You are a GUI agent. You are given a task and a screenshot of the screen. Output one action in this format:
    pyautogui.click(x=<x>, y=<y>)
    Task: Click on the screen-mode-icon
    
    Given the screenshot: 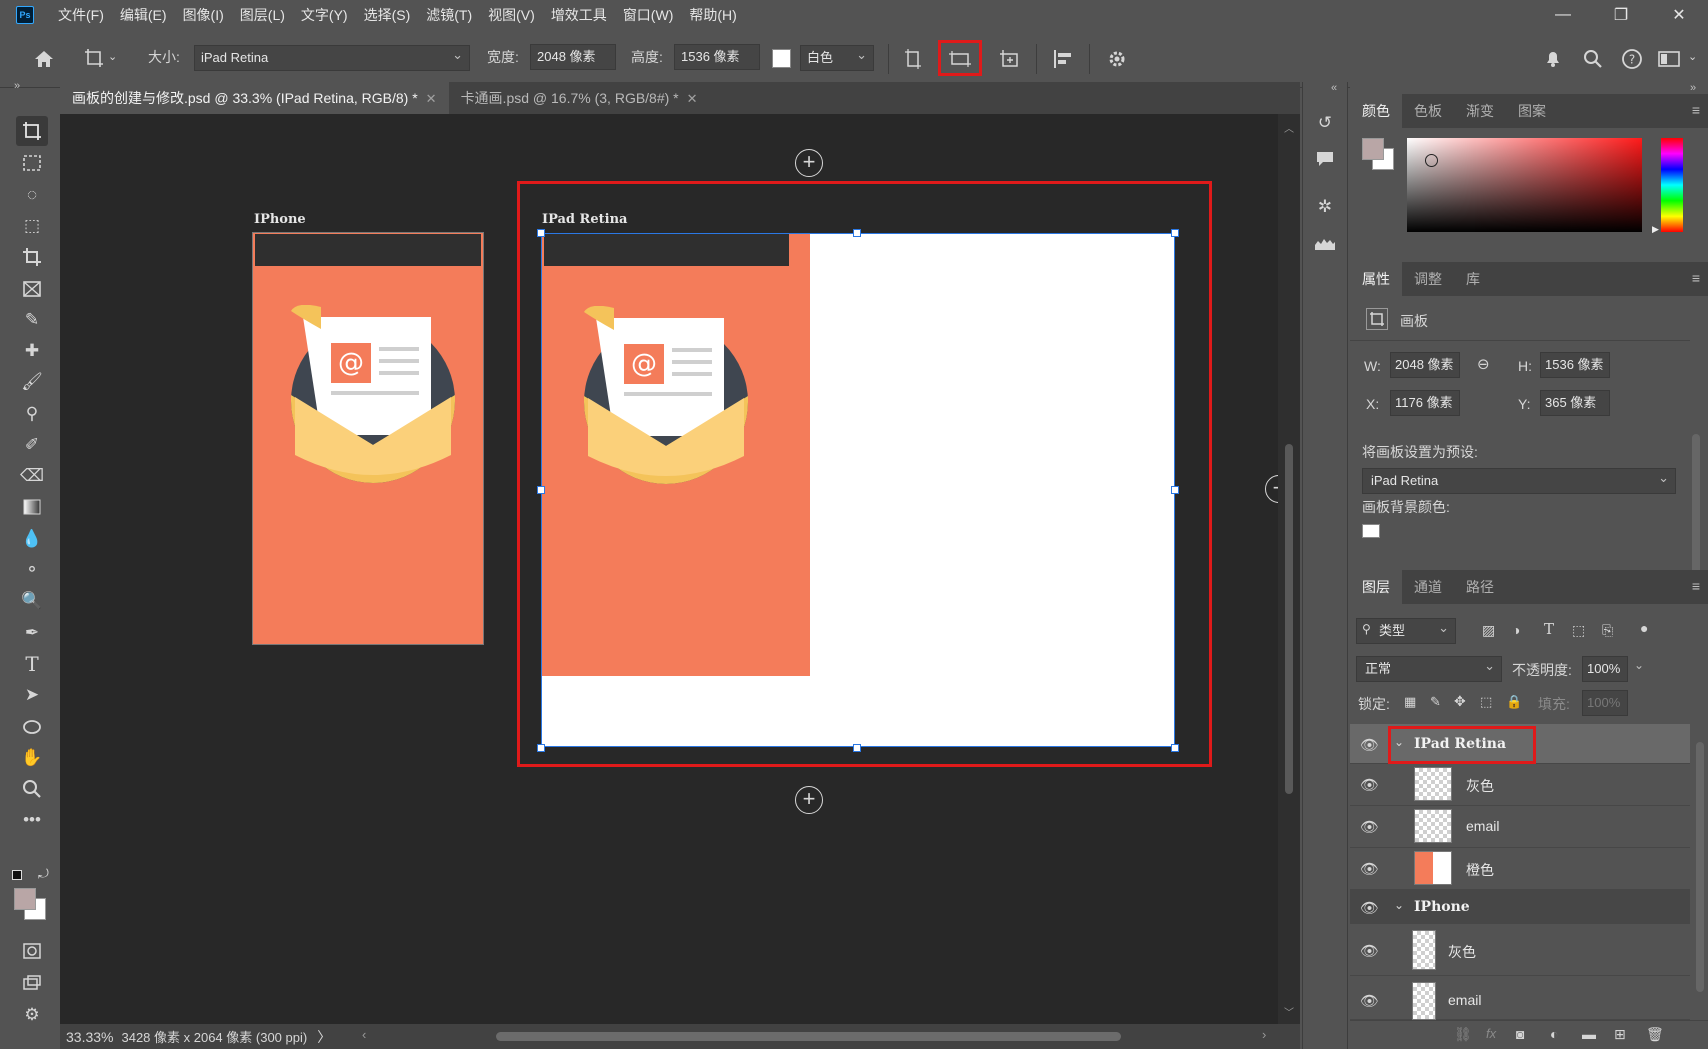 What is the action you would take?
    pyautogui.click(x=32, y=983)
    